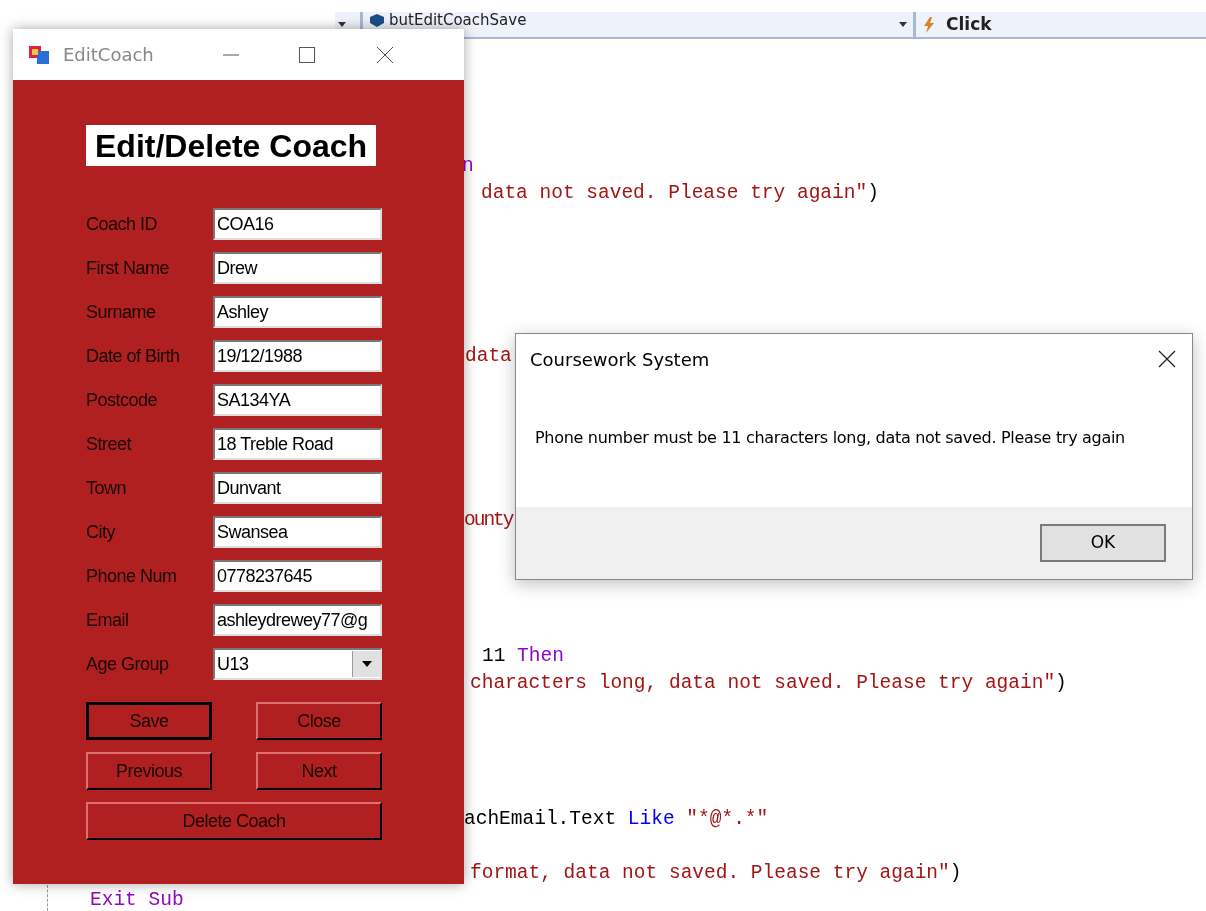 The image size is (1206, 911). I want to click on dropdown-field: U13, so click(297, 664).